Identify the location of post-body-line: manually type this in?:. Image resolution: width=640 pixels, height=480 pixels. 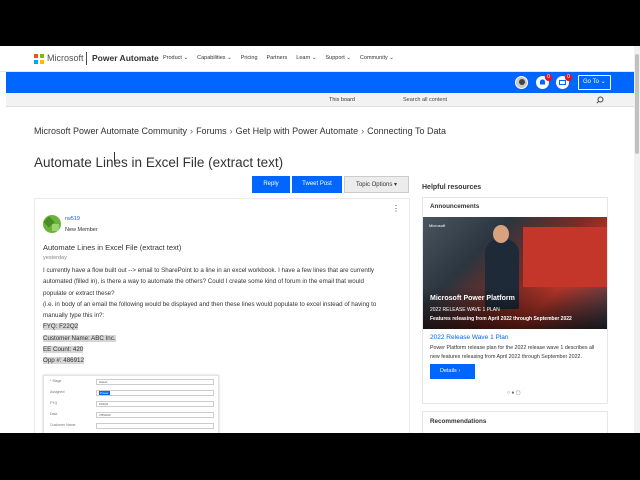
(74, 316).